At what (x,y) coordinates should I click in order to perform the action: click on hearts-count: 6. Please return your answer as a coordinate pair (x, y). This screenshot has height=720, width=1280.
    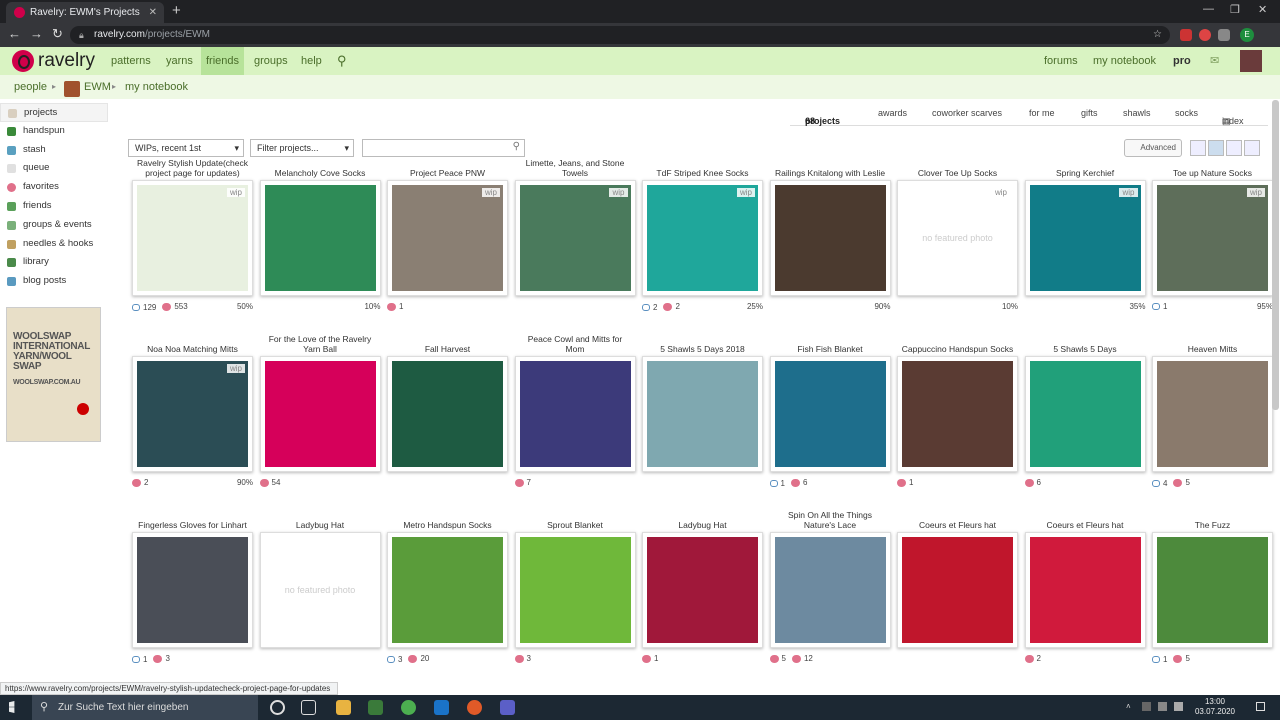
    Looking at the image, I should click on (798, 482).